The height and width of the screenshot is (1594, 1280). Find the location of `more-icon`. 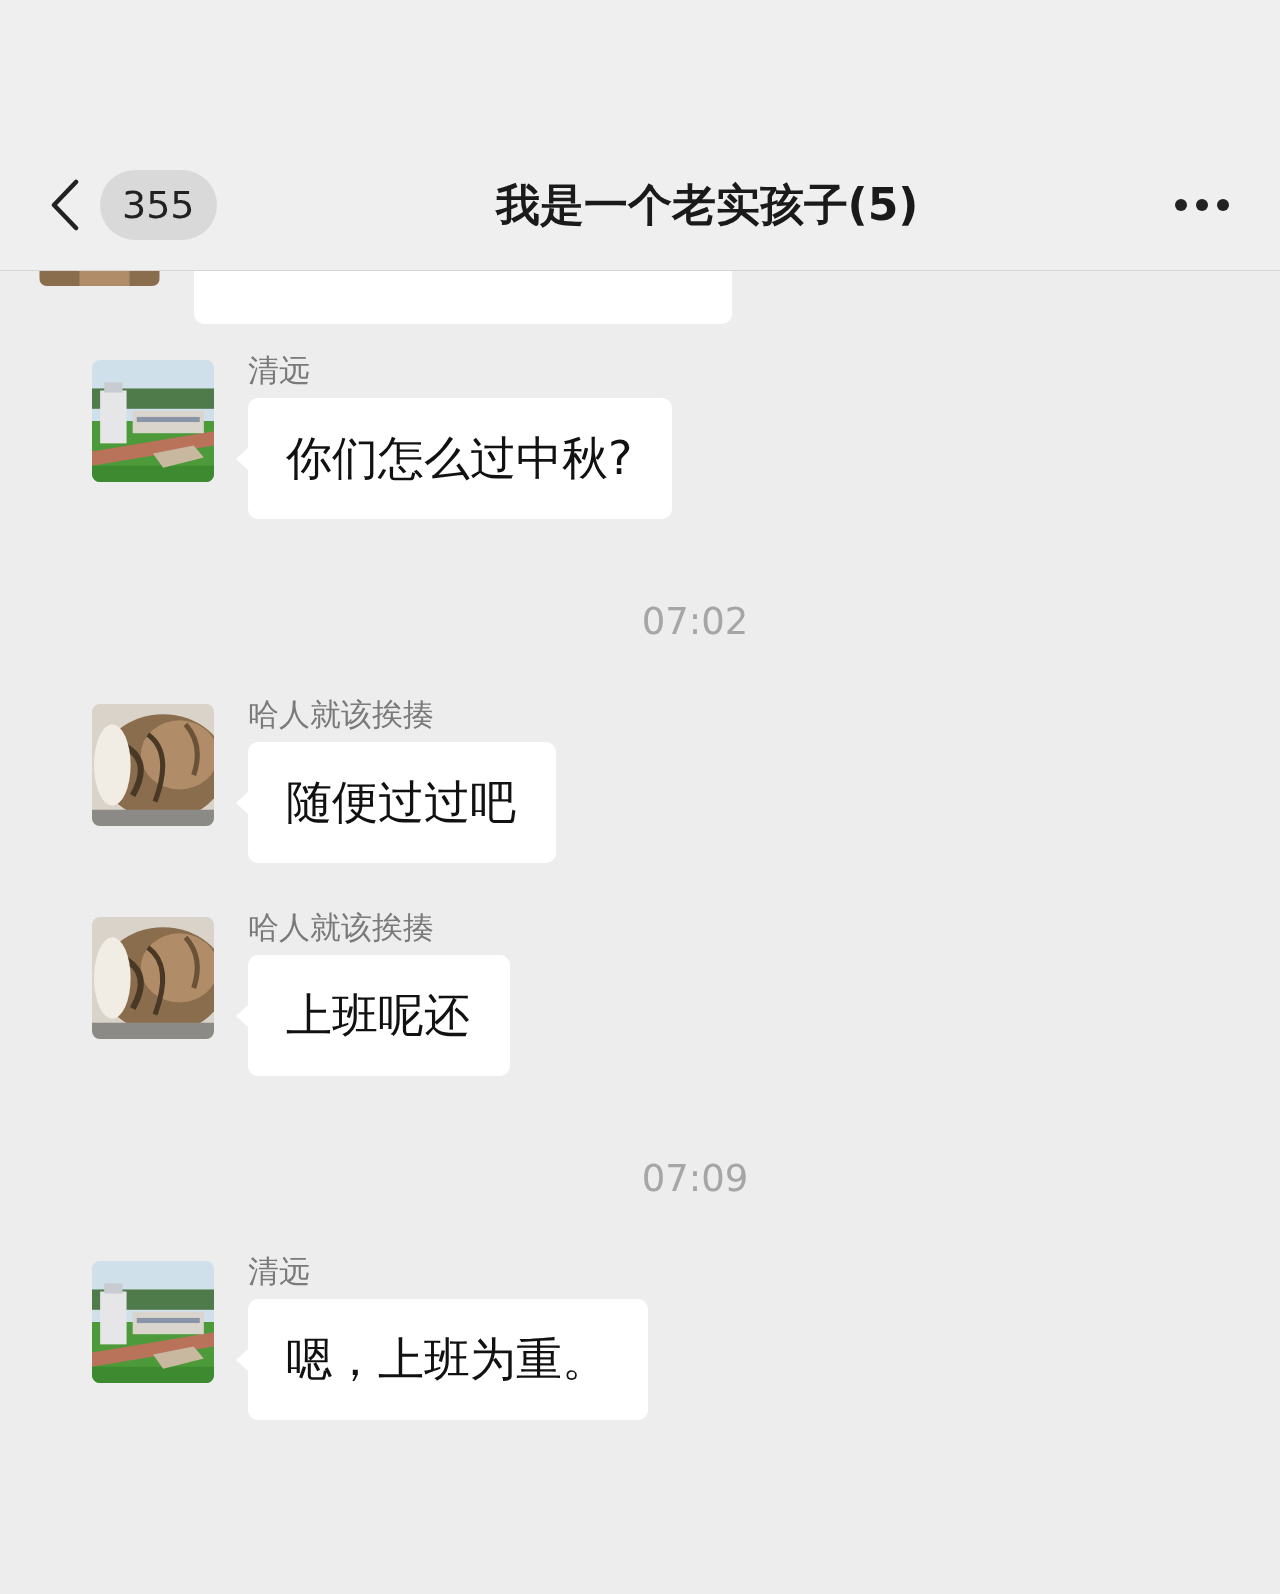

more-icon is located at coordinates (1202, 205).